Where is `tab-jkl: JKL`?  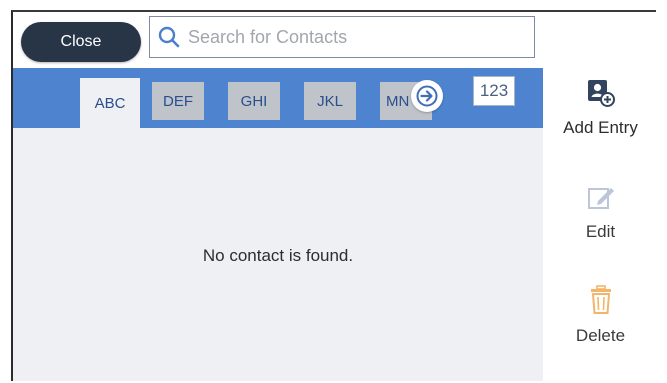
tab-jkl: JKL is located at coordinates (330, 101).